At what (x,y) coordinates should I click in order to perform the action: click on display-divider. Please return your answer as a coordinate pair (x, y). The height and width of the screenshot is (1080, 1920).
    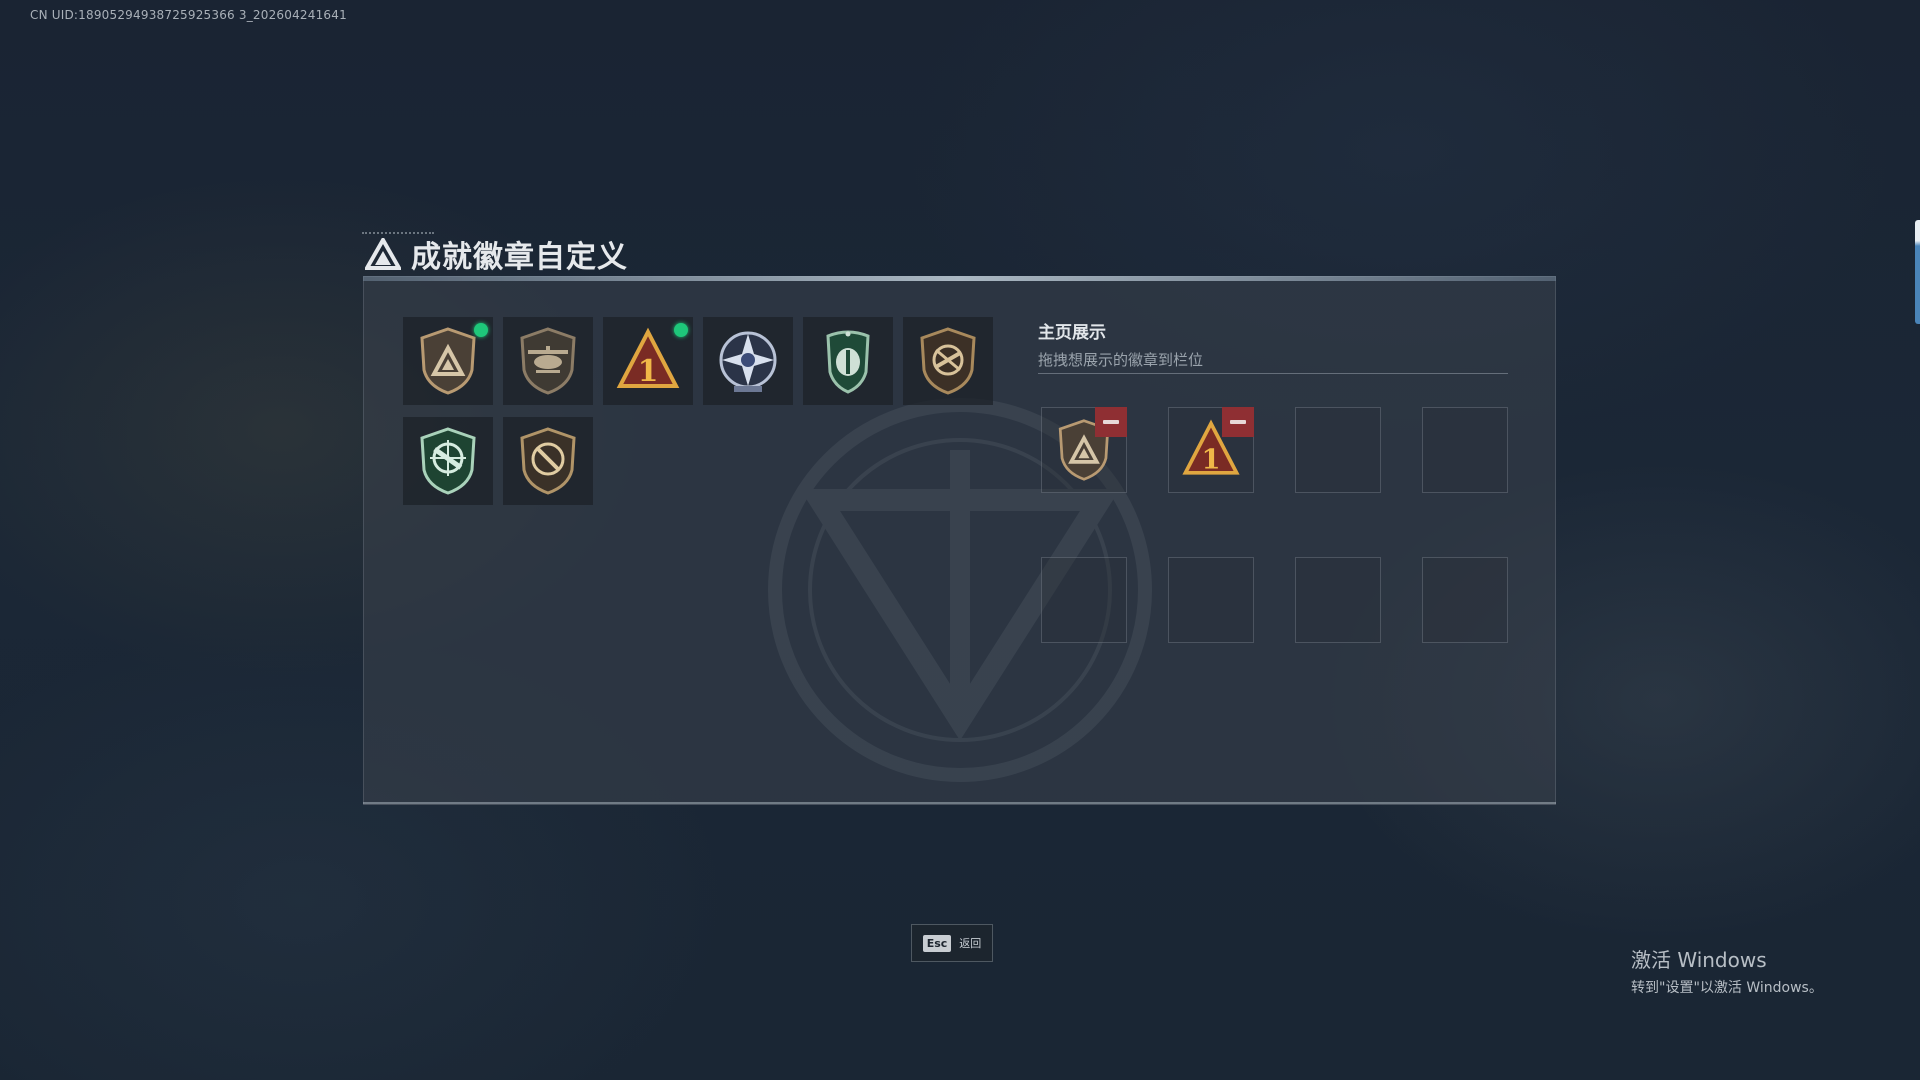
    Looking at the image, I should click on (1273, 373).